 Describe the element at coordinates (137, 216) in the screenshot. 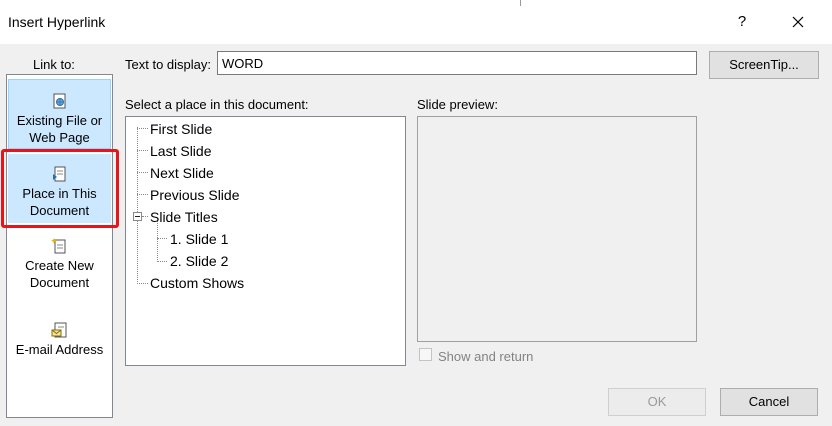

I see `collapse-toggle-slide-titles` at that location.